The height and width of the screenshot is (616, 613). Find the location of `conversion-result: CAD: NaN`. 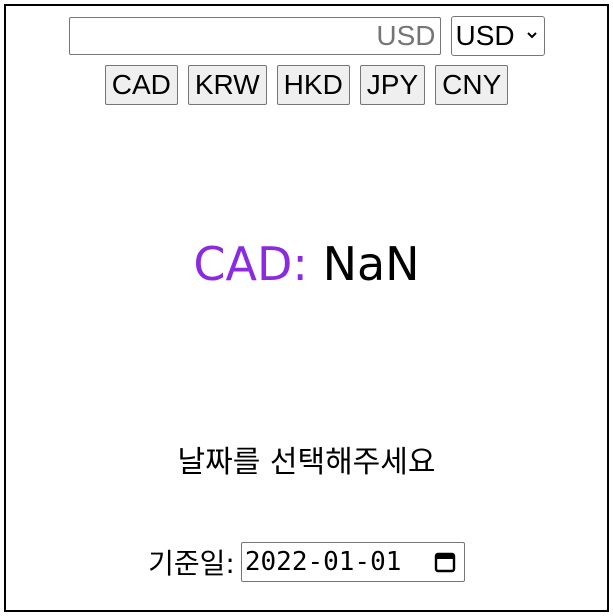

conversion-result: CAD: NaN is located at coordinates (306, 264).